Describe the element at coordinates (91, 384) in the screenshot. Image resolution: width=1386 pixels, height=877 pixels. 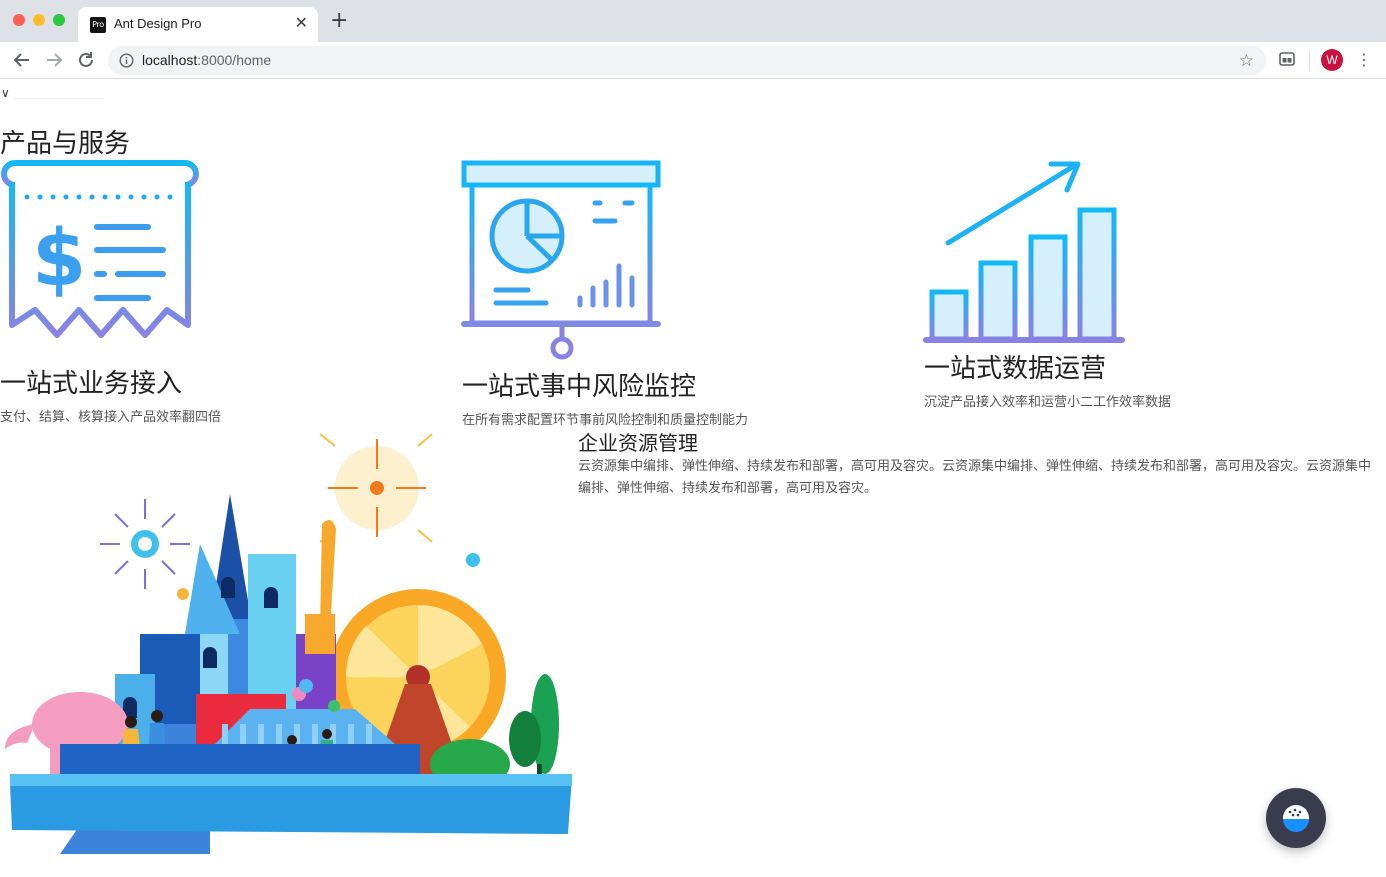
I see `feature-title: 一站式业务接入` at that location.